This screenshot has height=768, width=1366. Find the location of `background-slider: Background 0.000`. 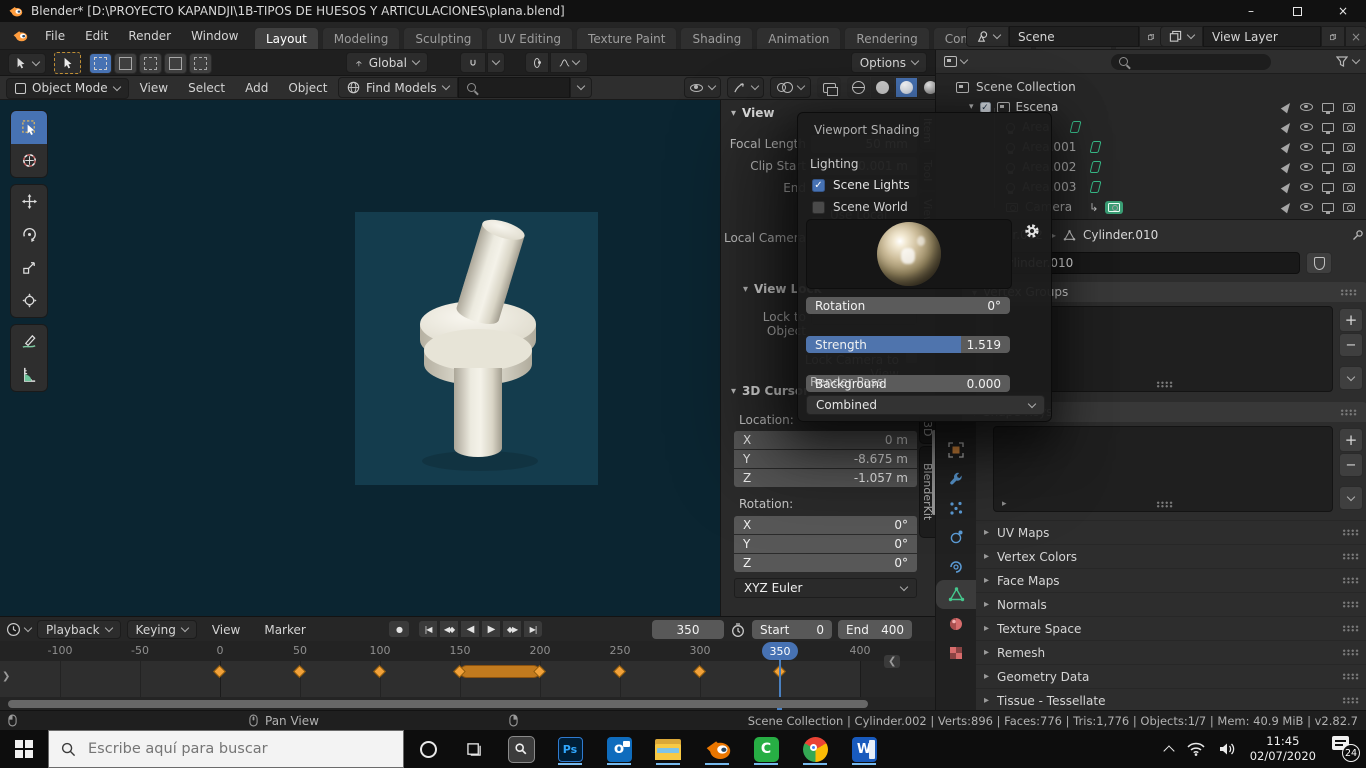

background-slider: Background 0.000 is located at coordinates (908, 383).